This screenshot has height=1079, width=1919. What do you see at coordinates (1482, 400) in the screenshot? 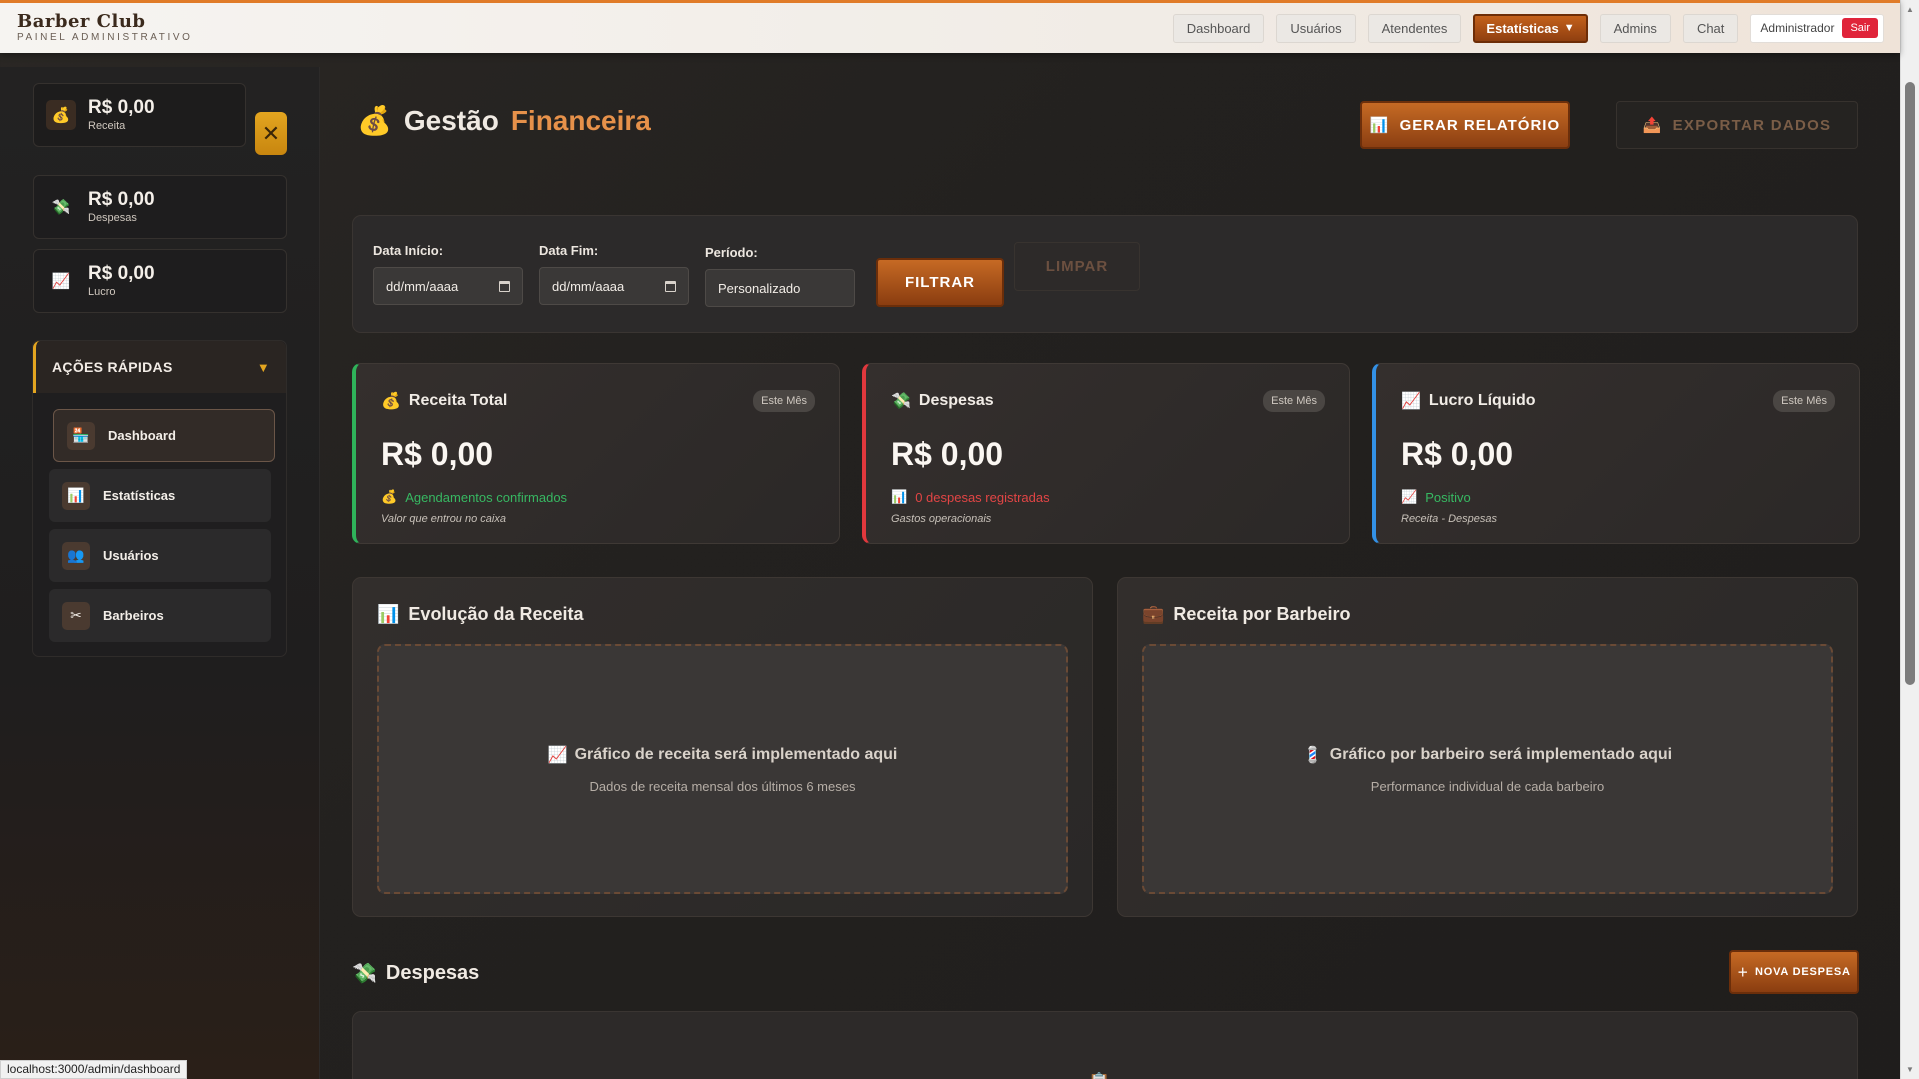
I see `kpi-title-text: Lucro Líquido` at bounding box center [1482, 400].